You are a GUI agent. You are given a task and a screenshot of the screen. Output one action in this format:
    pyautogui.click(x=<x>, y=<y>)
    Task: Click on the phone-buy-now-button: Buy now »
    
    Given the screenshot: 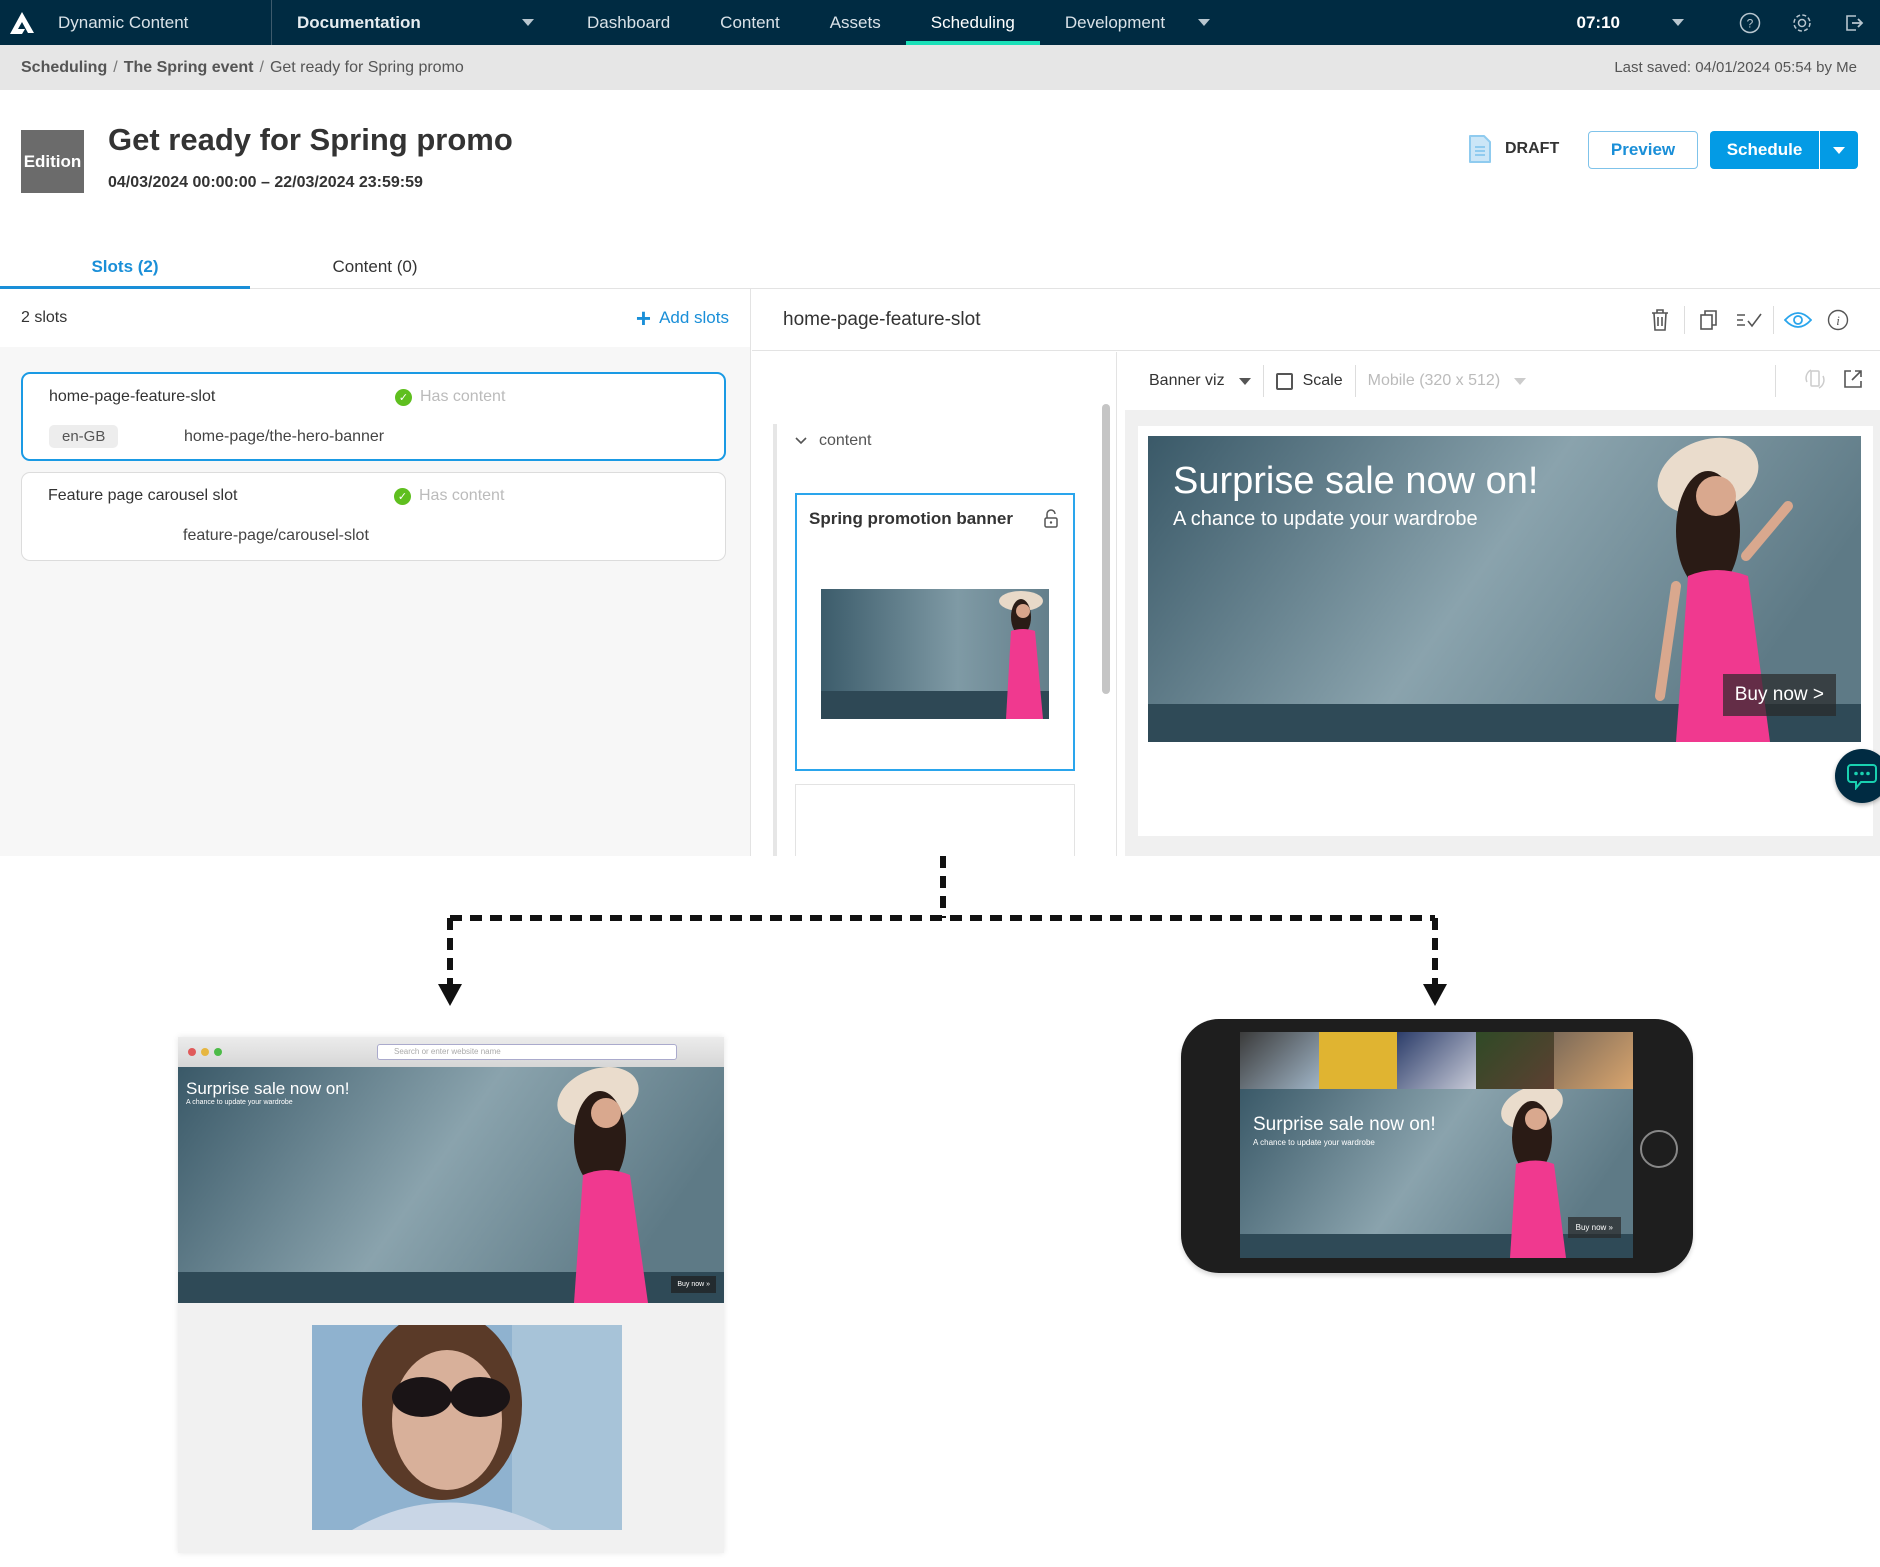 What is the action you would take?
    pyautogui.click(x=1594, y=1227)
    